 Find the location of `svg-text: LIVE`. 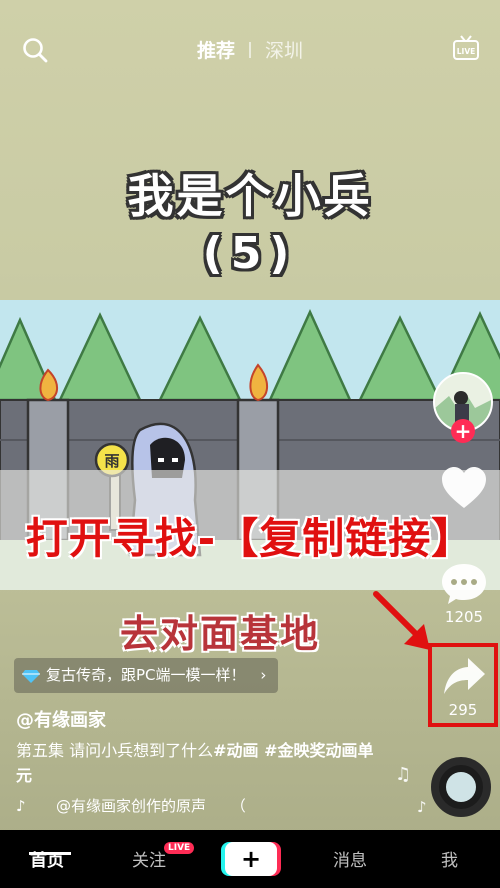

svg-text: LIVE is located at coordinates (466, 51).